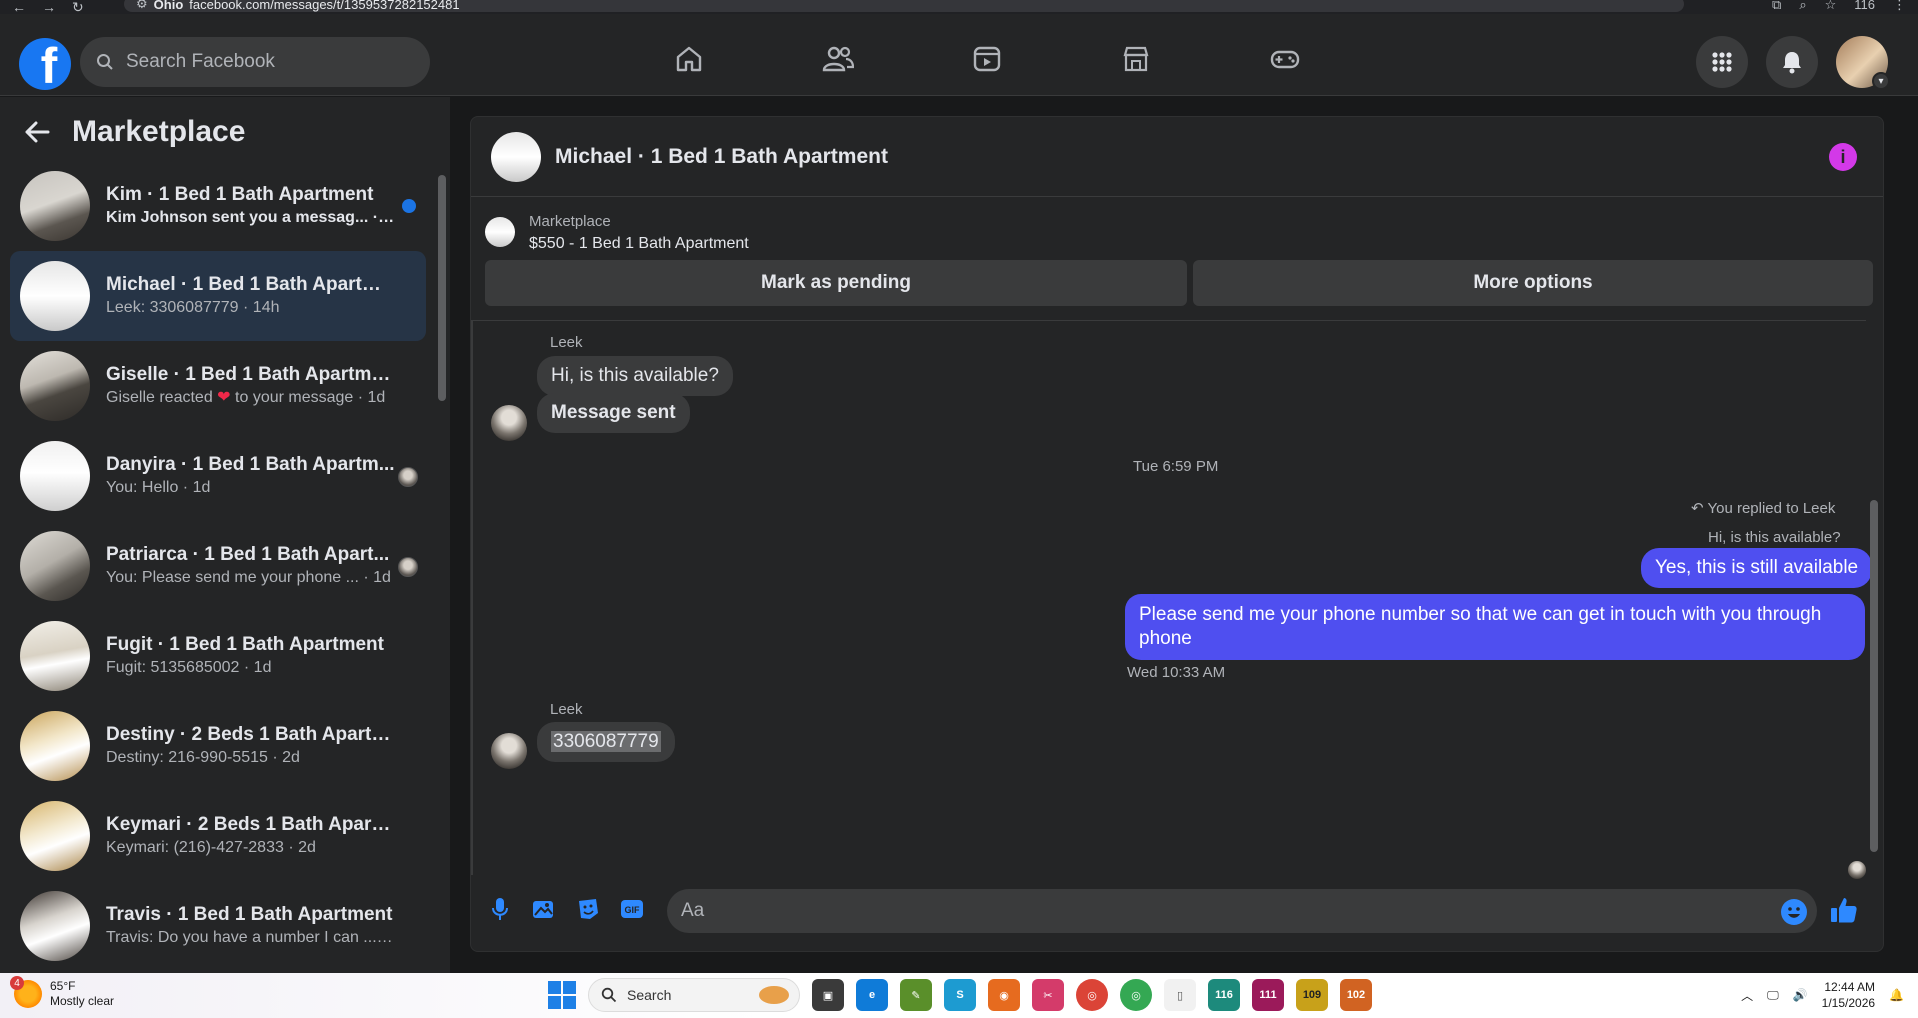 Image resolution: width=1918 pixels, height=1018 pixels. I want to click on mark-pending-button: Mark as pending, so click(836, 283).